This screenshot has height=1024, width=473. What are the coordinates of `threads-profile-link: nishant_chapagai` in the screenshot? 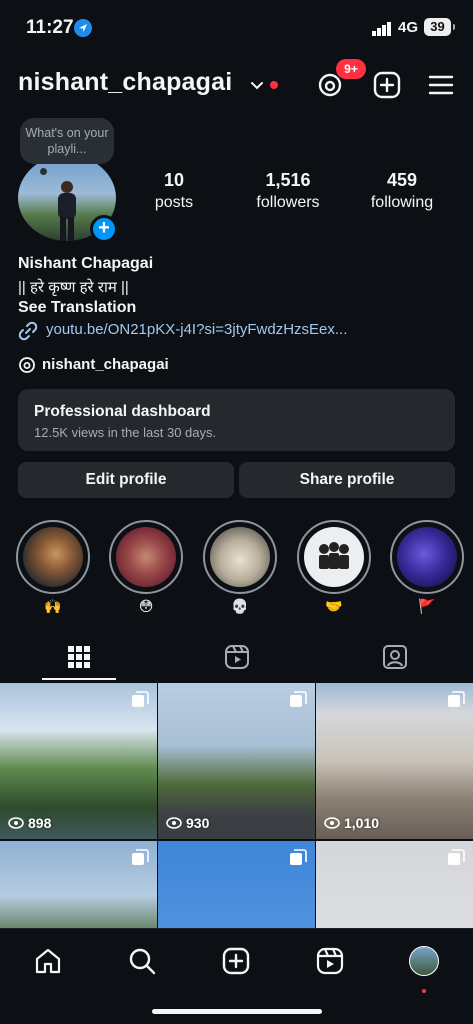 It's located at (105, 364).